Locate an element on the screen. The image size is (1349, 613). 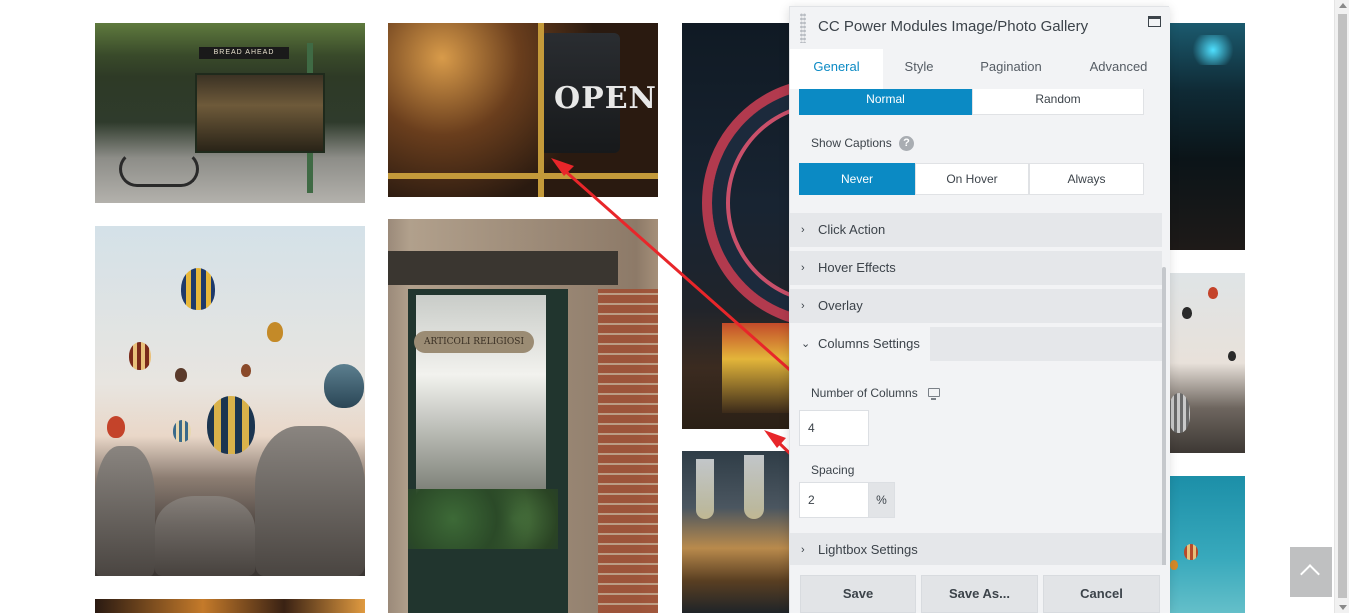
number-of-columns-input: 4 is located at coordinates (834, 428).